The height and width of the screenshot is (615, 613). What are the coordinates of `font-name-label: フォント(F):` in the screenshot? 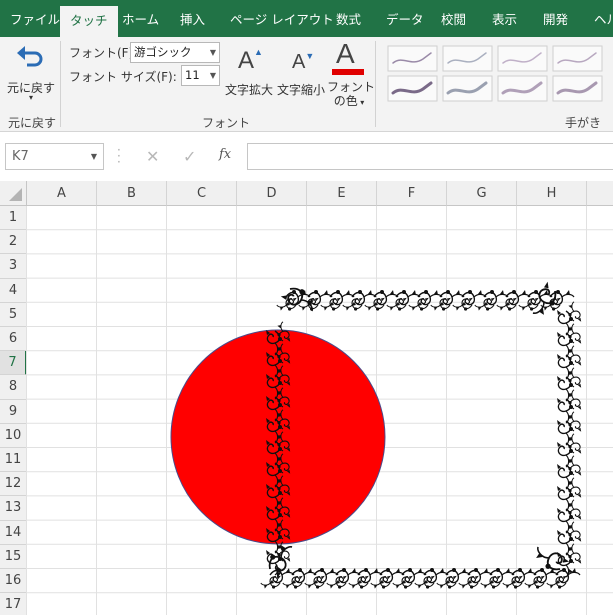 It's located at (103, 53).